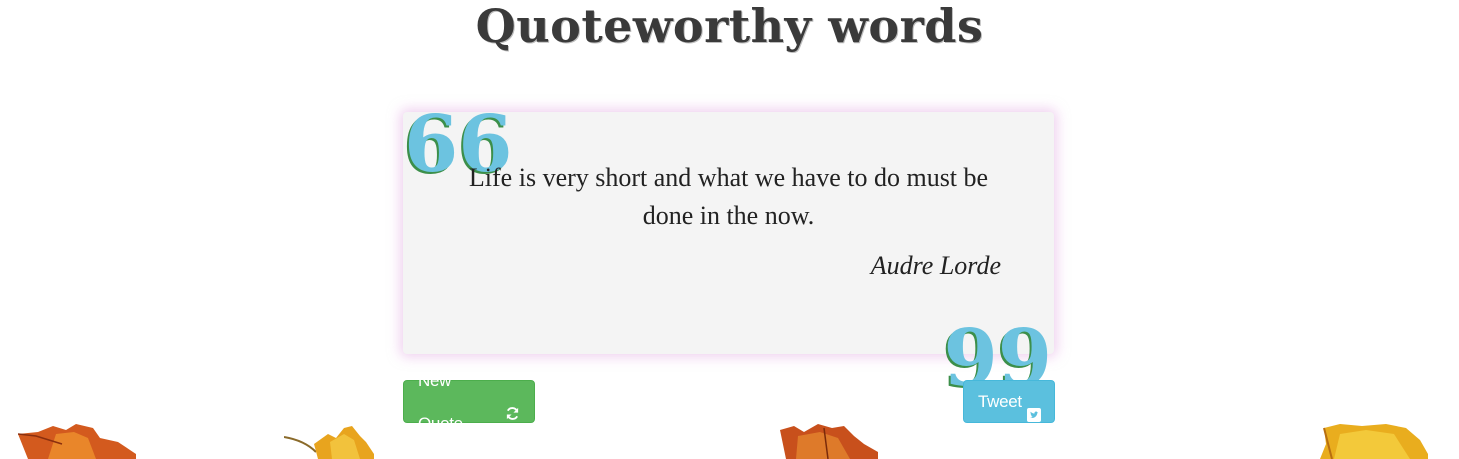 Image resolution: width=1459 pixels, height=459 pixels. What do you see at coordinates (1033, 408) in the screenshot?
I see `twitter-square-icon` at bounding box center [1033, 408].